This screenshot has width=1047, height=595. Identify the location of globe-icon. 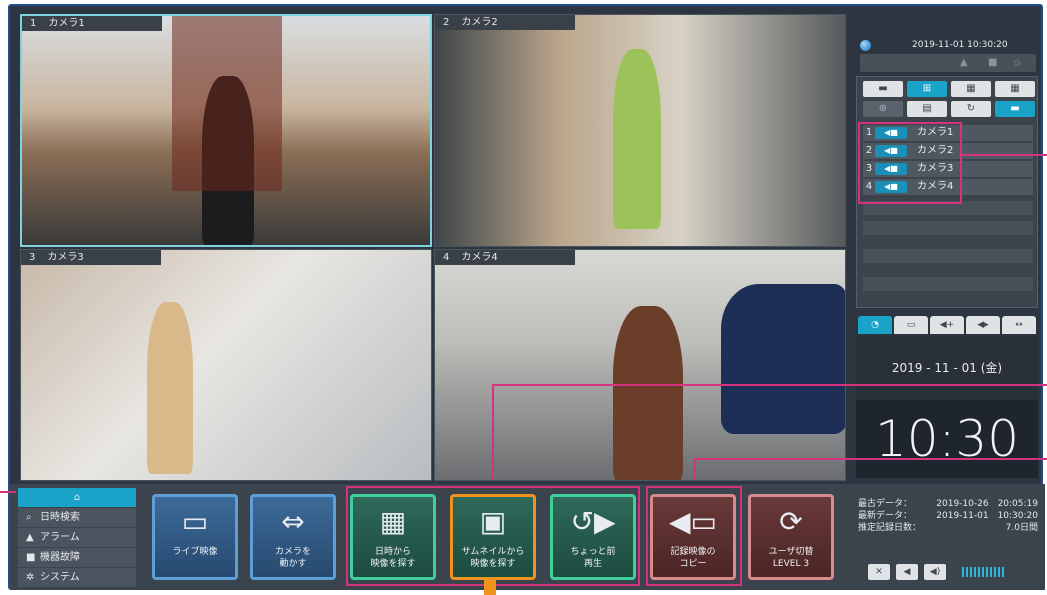
(865, 45).